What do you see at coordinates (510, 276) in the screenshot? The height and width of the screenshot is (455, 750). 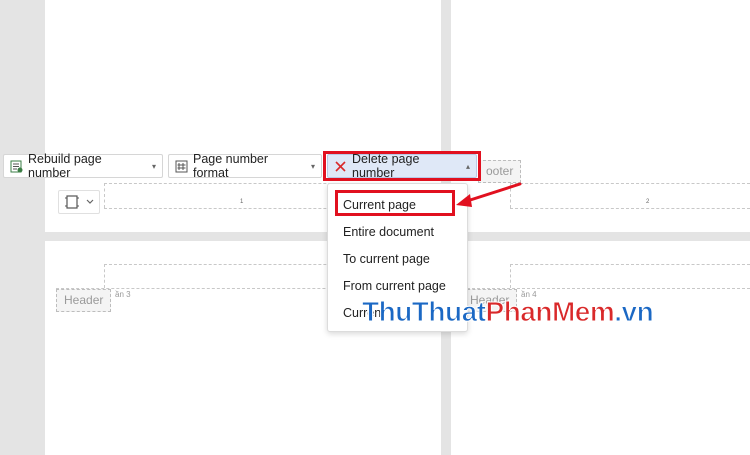 I see `header-edge-right` at bounding box center [510, 276].